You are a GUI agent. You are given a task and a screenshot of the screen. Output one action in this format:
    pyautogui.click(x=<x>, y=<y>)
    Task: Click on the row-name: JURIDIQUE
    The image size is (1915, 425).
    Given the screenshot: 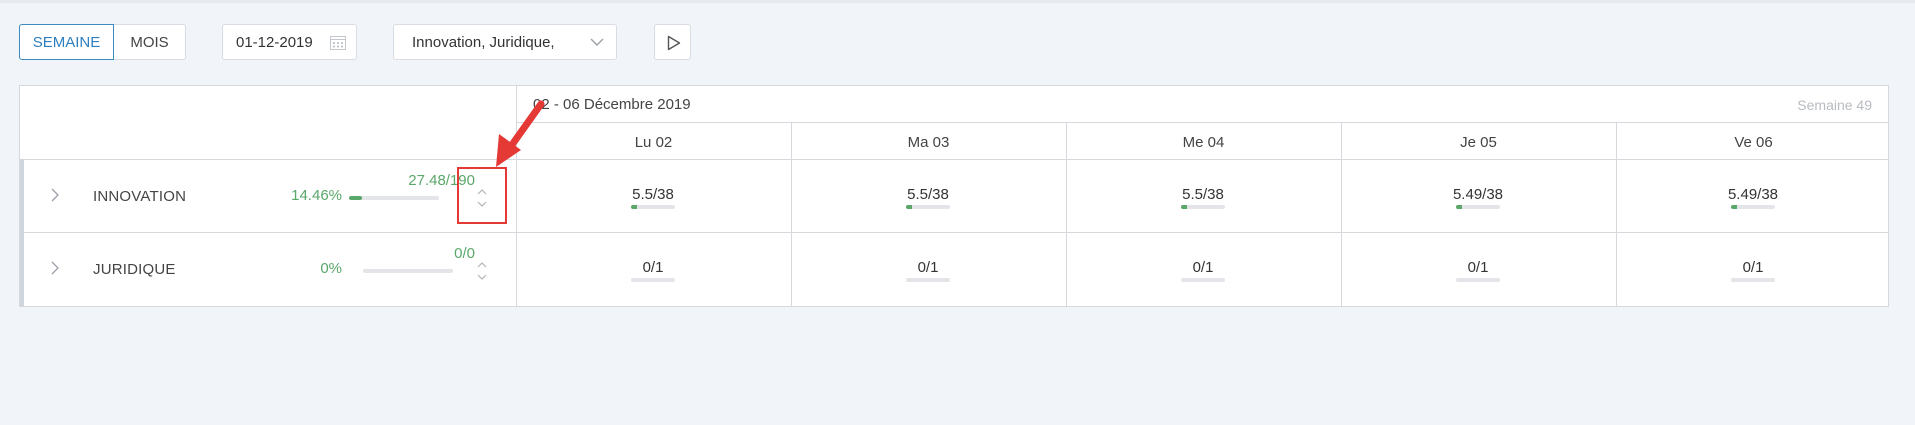 What is the action you would take?
    pyautogui.click(x=134, y=269)
    